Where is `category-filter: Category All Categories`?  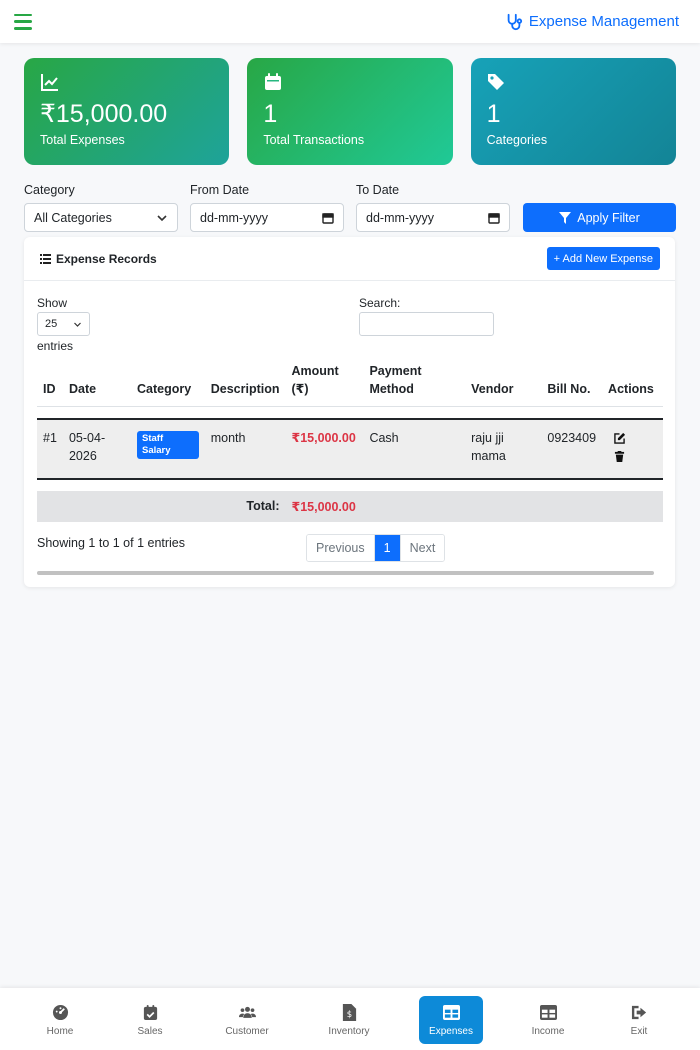 category-filter: Category All Categories is located at coordinates (101, 207).